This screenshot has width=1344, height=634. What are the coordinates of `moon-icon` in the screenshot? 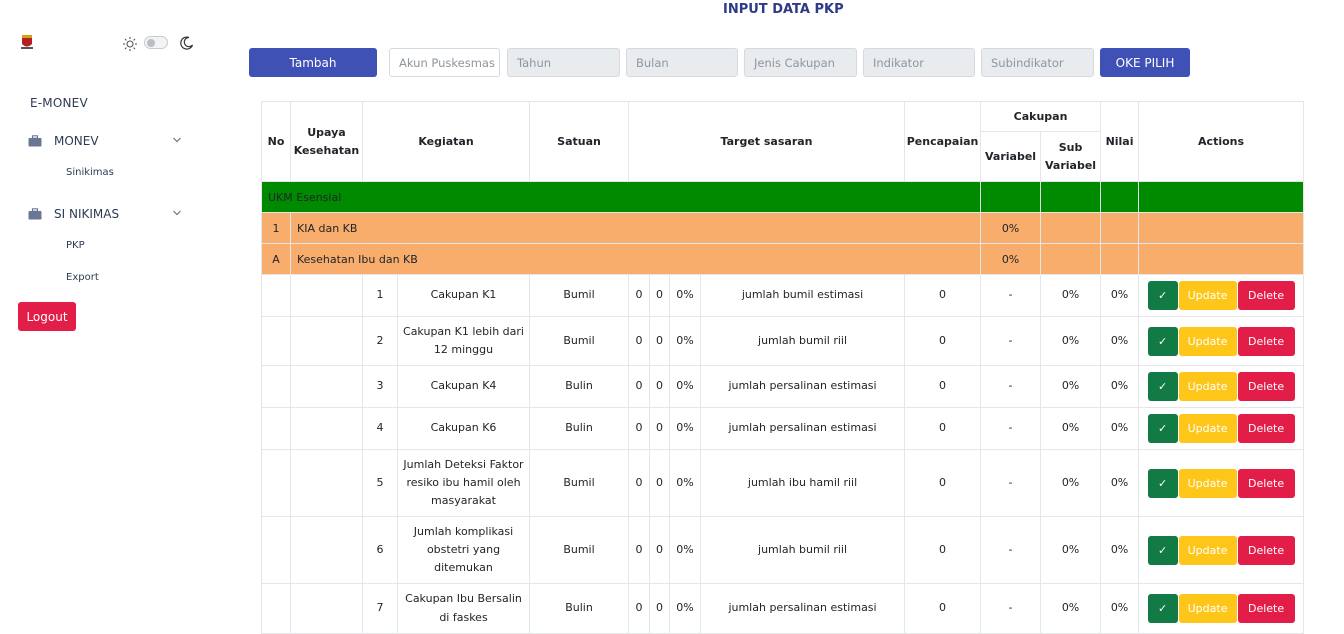 It's located at (187, 43).